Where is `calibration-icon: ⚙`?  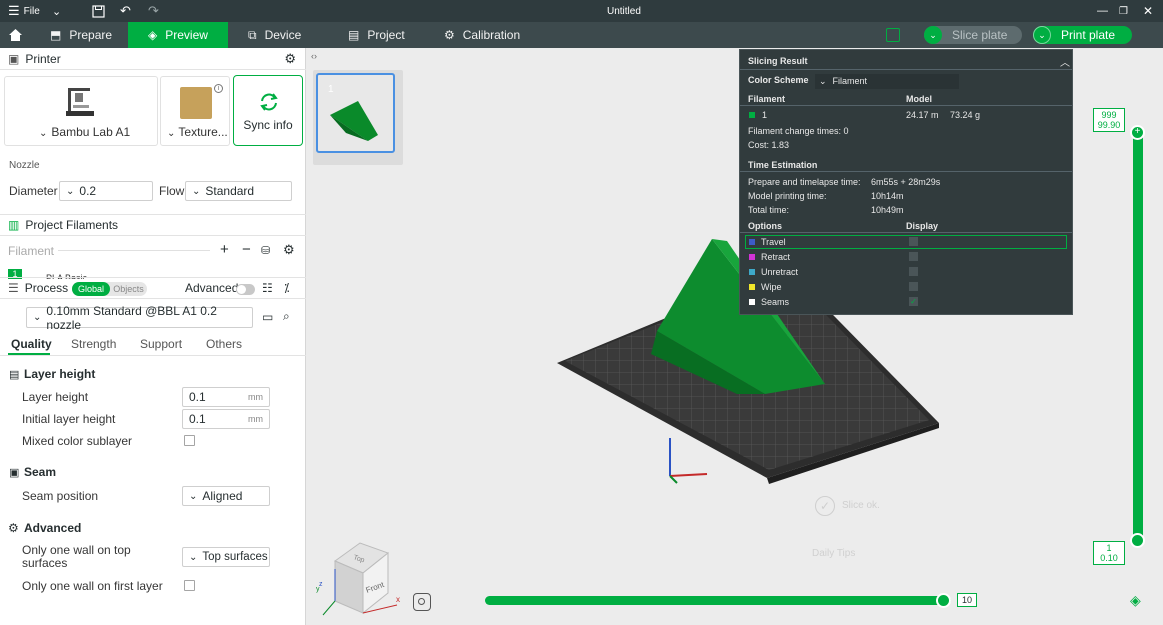
calibration-icon: ⚙ is located at coordinates (449, 35).